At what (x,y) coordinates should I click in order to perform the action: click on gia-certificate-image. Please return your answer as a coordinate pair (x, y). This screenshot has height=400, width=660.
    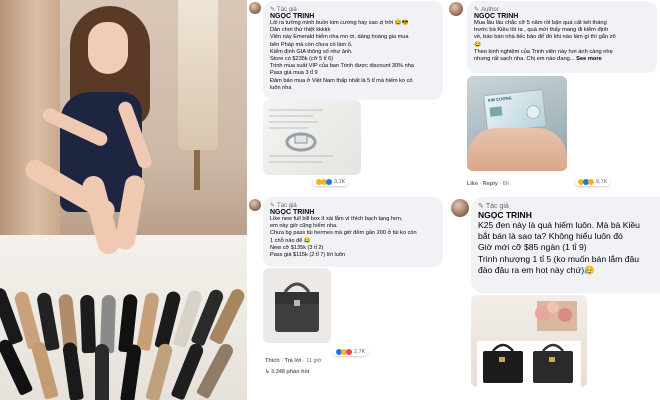
    Looking at the image, I should click on (312, 137).